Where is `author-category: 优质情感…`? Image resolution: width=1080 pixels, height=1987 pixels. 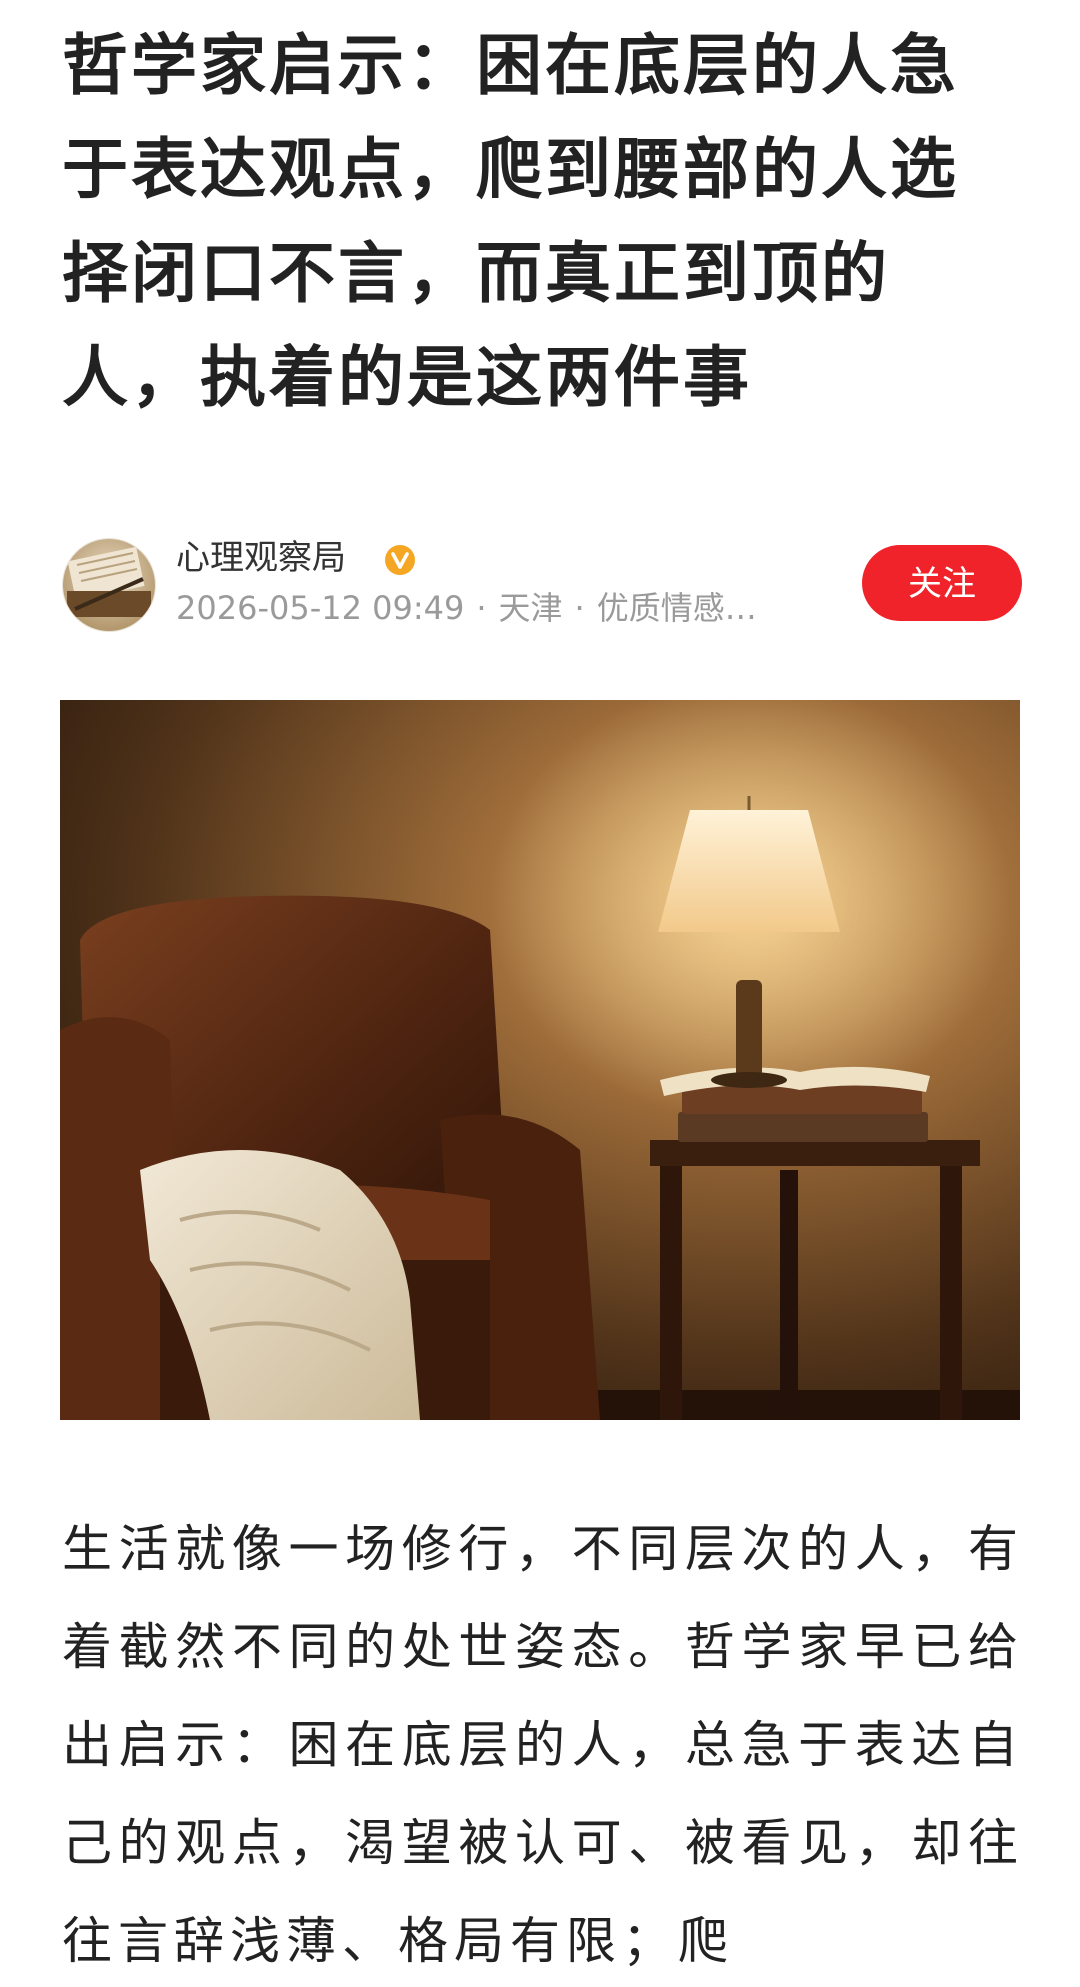 author-category: 优质情感… is located at coordinates (676, 608).